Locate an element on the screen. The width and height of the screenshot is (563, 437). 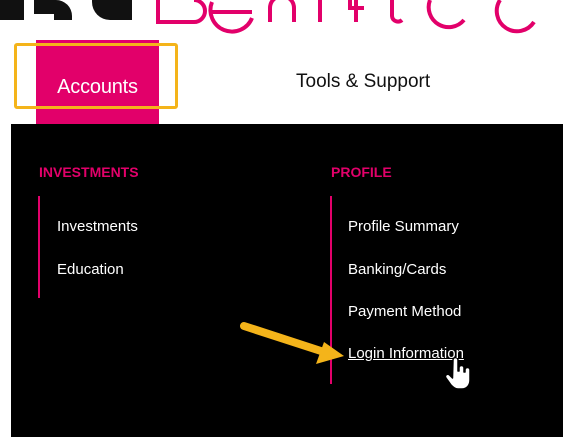
brand-logo is located at coordinates (281, 18).